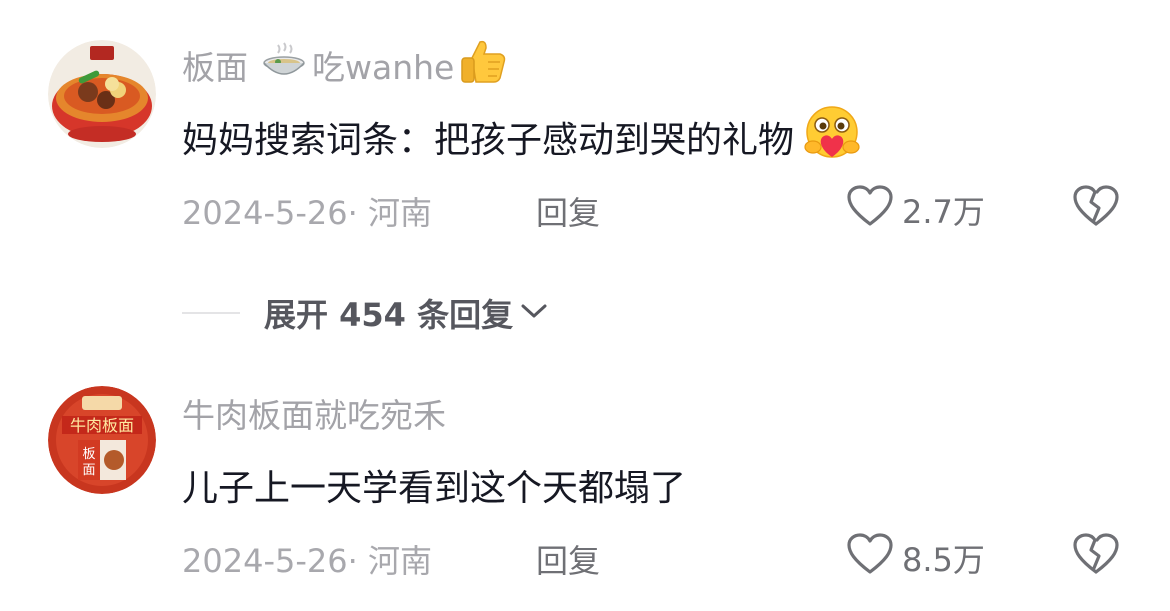 The width and height of the screenshot is (1170, 611). Describe the element at coordinates (943, 560) in the screenshot. I see `like-count: 8.5万` at that location.